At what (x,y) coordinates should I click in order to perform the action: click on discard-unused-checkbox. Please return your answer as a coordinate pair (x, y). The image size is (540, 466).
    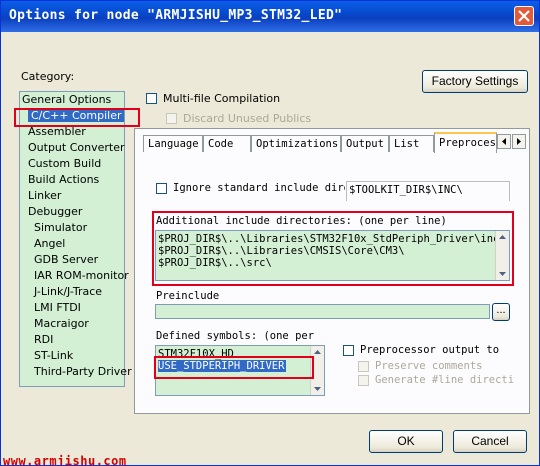
    Looking at the image, I should click on (171, 118).